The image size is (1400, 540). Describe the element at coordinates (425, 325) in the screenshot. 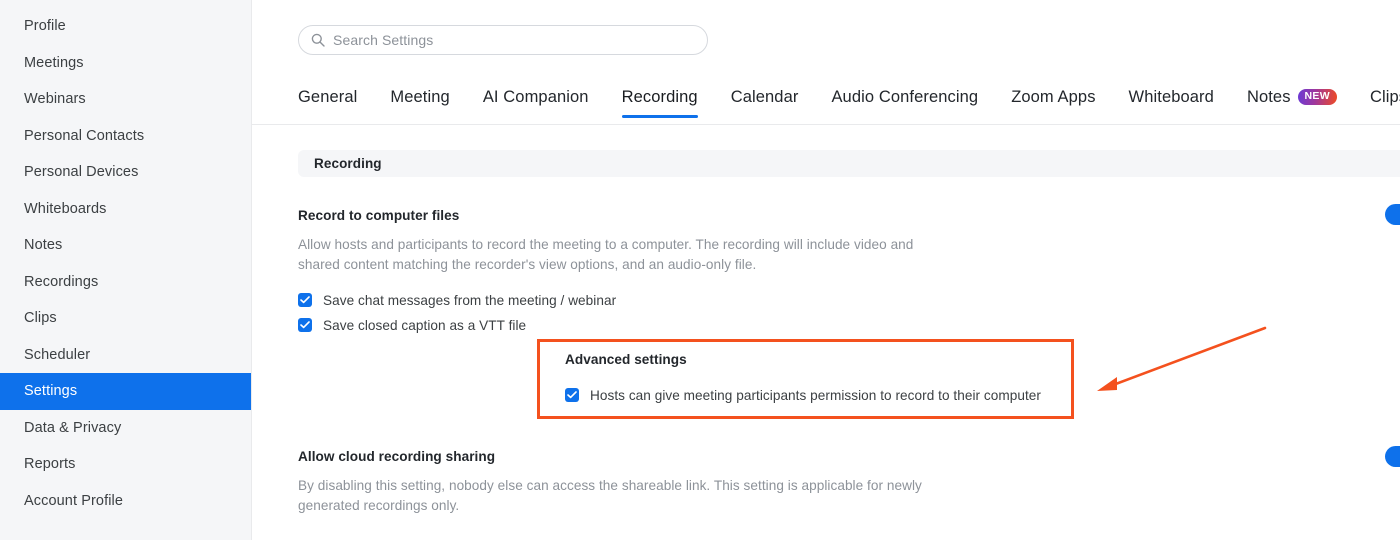

I see `checkbox-label: Save closed caption as a VTT file` at that location.